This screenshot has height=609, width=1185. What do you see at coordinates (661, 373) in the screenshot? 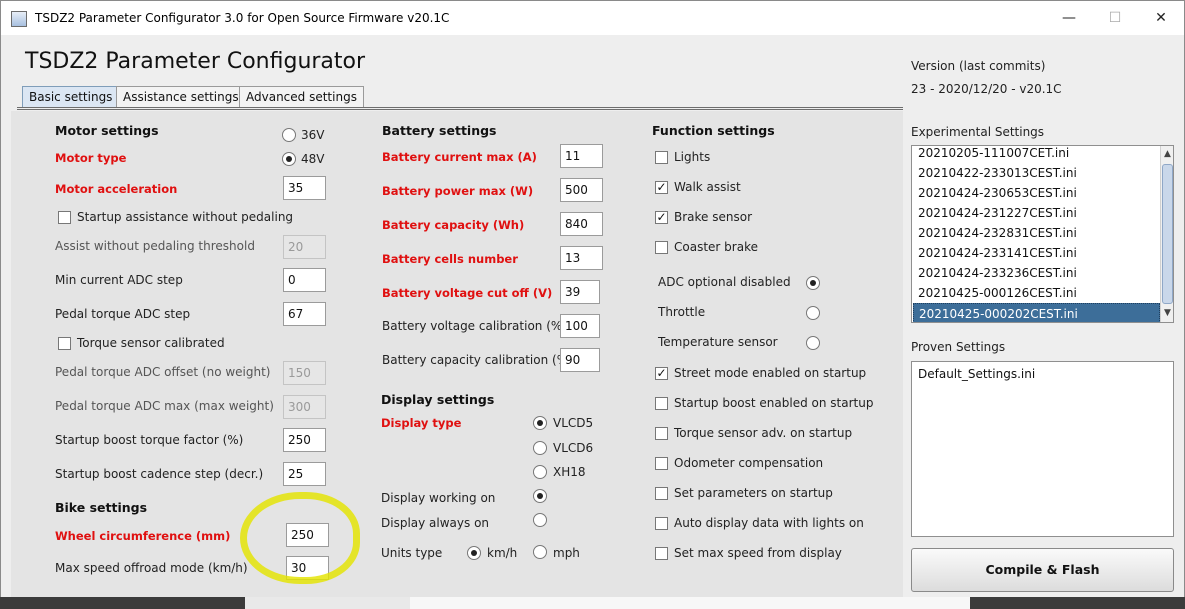
I see `street-mode-checkbox: ✓` at bounding box center [661, 373].